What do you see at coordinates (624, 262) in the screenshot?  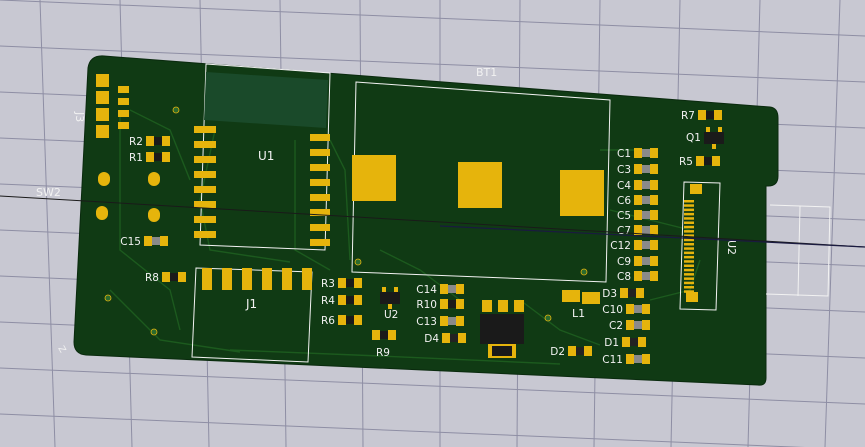 I see `refdes-c9: C9` at bounding box center [624, 262].